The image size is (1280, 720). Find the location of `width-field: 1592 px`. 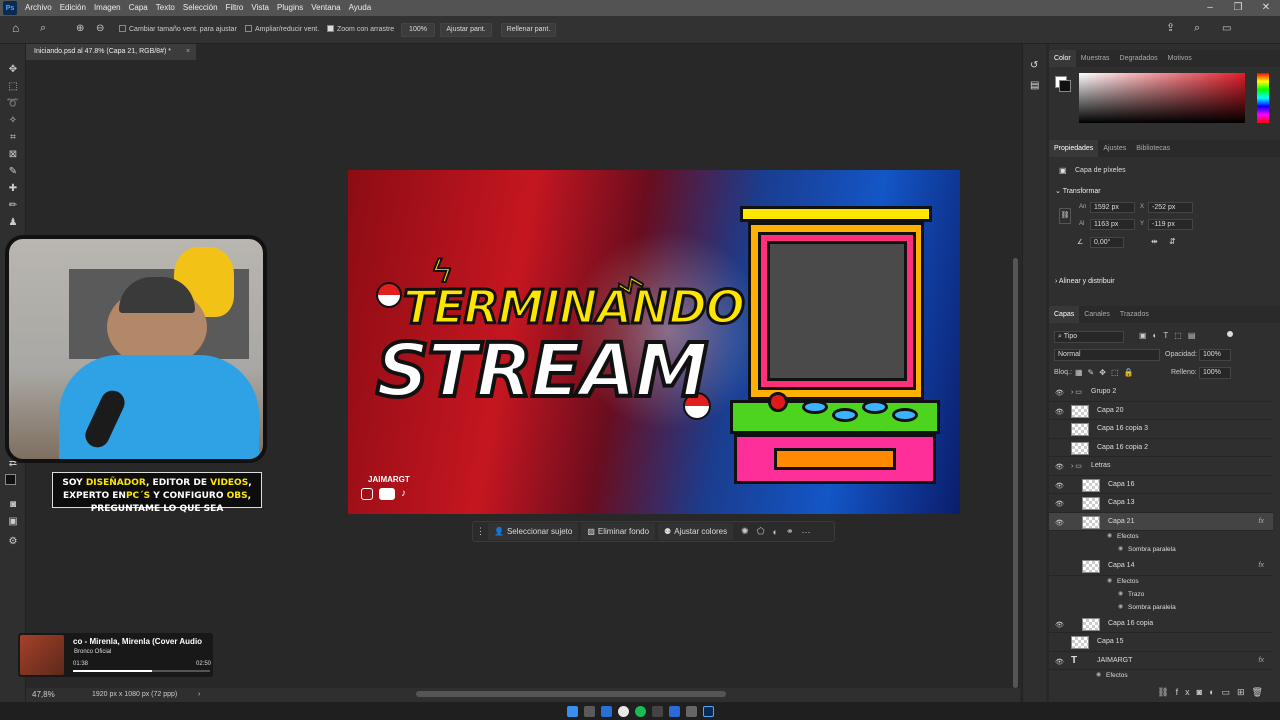

width-field: 1592 px is located at coordinates (1112, 207).